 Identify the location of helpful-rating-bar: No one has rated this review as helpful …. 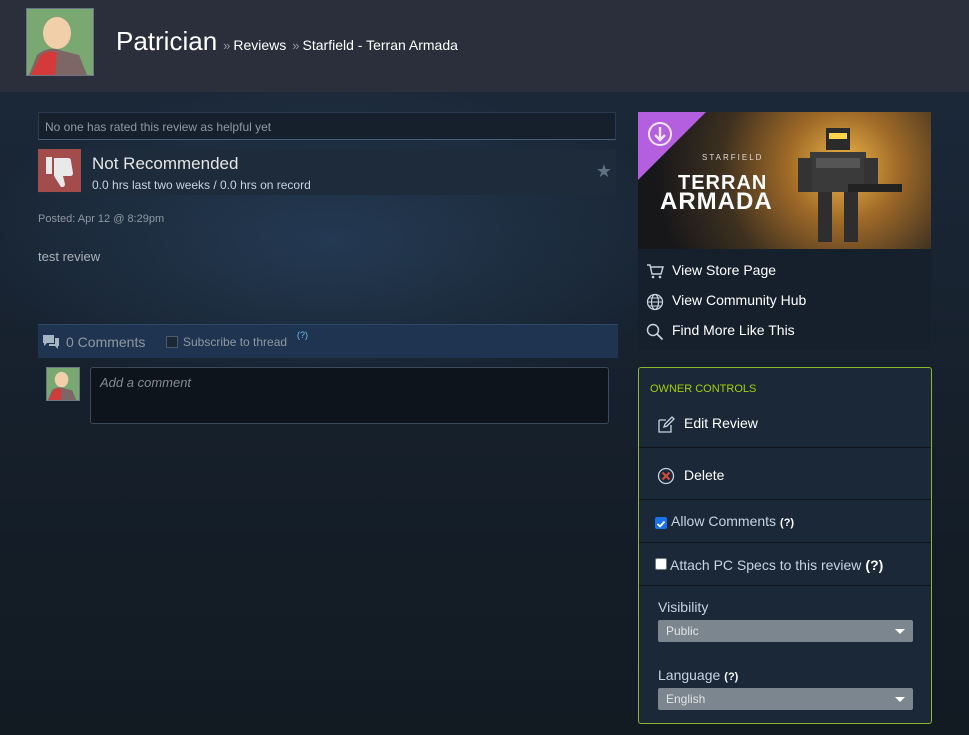
(327, 126).